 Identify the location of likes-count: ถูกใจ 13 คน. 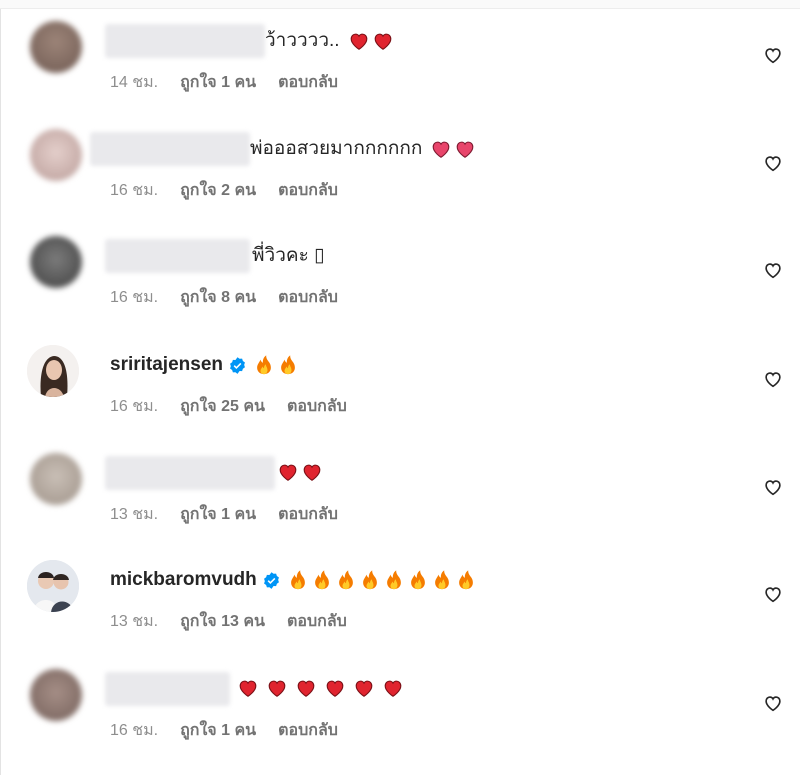
(222, 621).